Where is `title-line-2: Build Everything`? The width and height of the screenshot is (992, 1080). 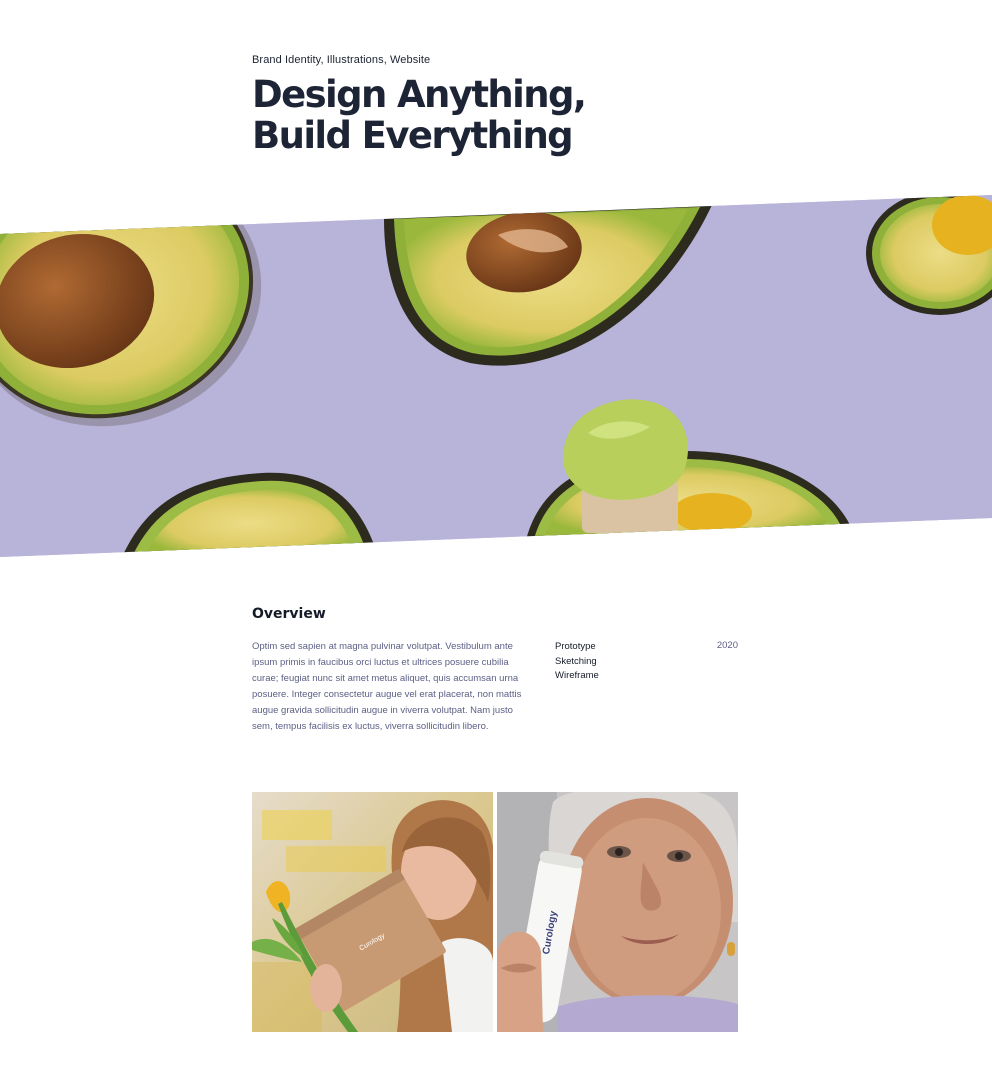
title-line-2: Build Everything is located at coordinates (413, 135).